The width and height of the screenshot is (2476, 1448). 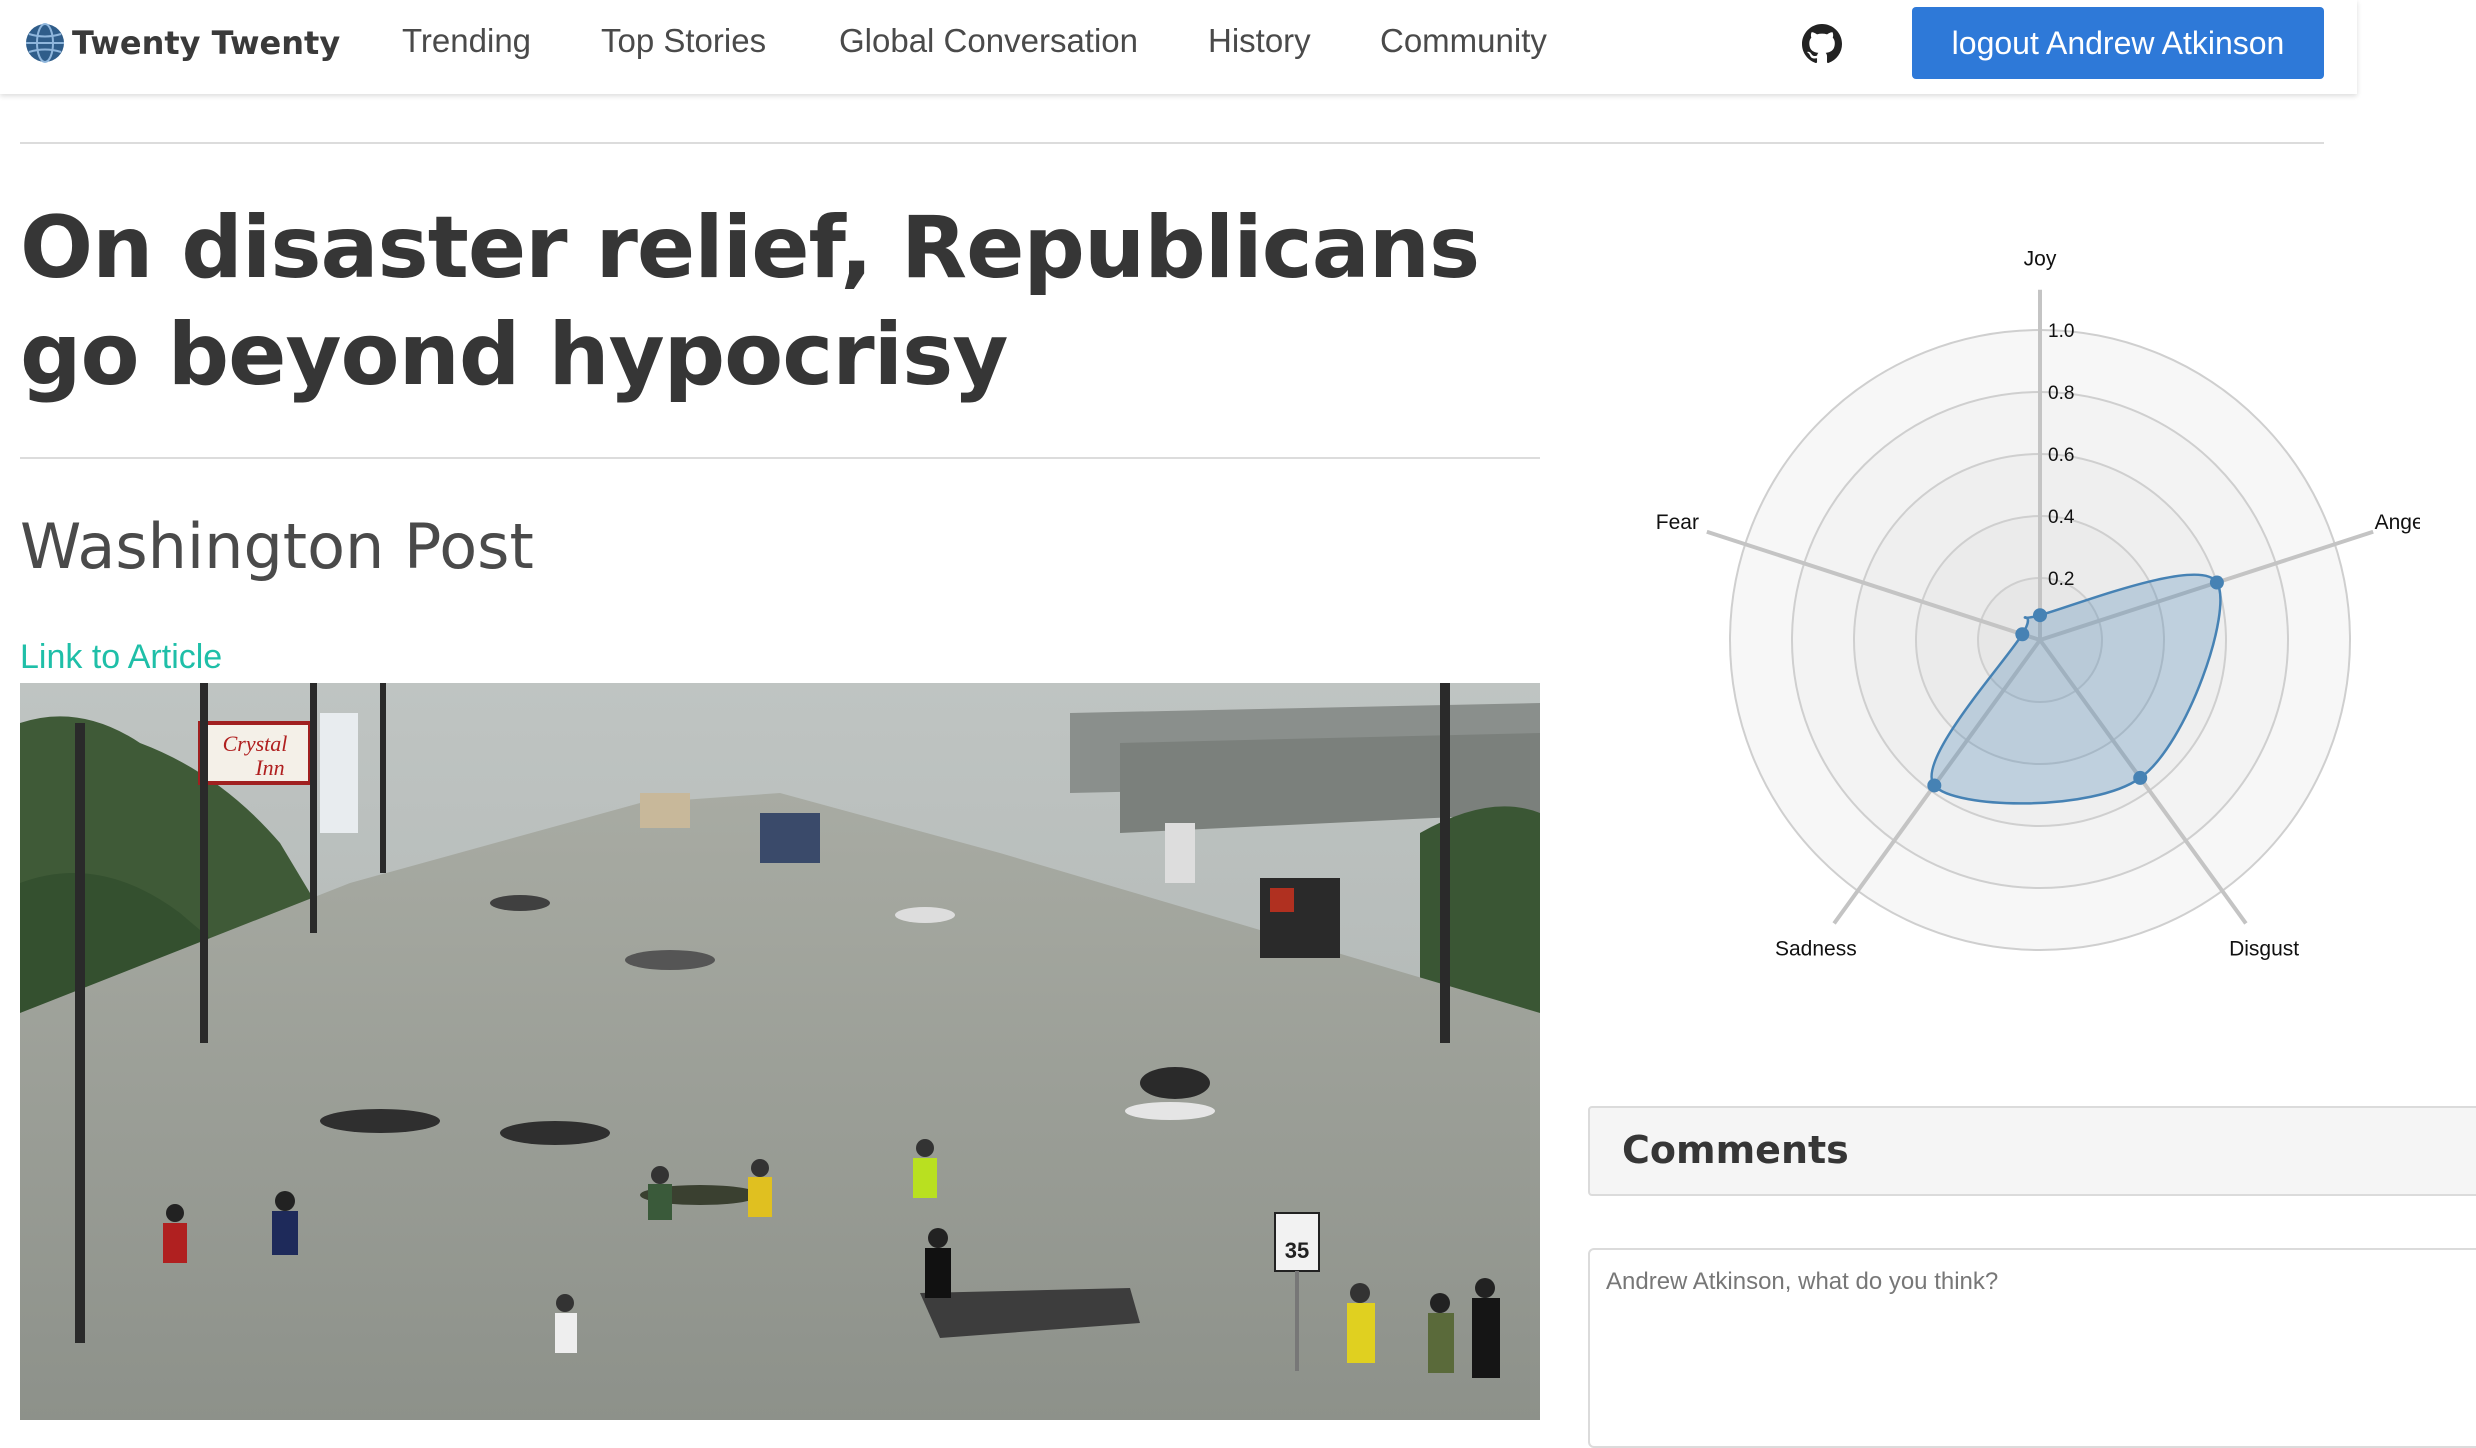 What do you see at coordinates (1259, 41) in the screenshot?
I see `nav-history: History` at bounding box center [1259, 41].